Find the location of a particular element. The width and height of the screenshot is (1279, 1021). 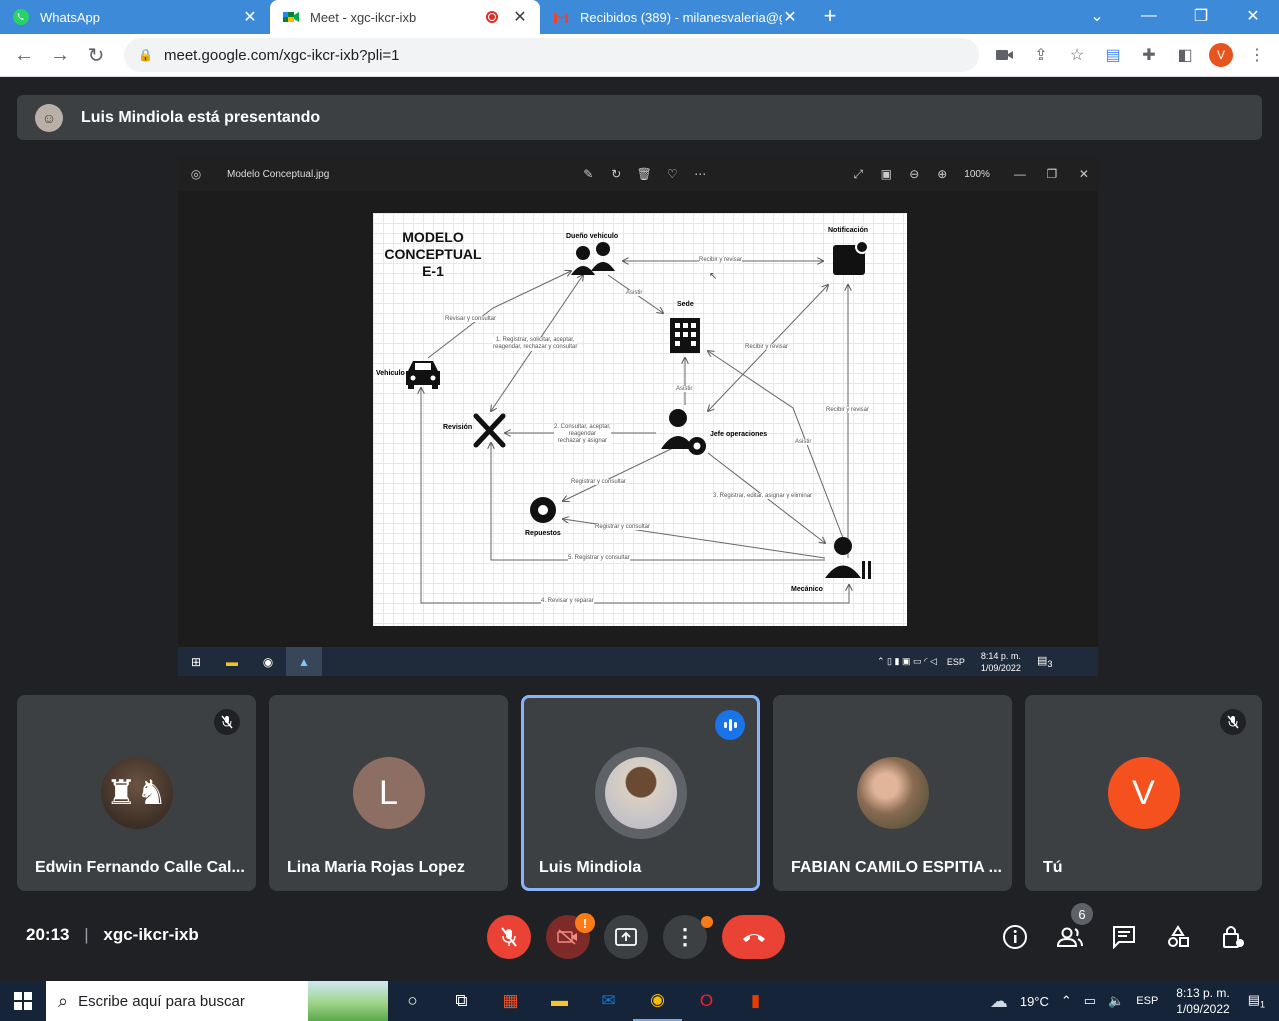

activities-button is located at coordinates (1178, 937).